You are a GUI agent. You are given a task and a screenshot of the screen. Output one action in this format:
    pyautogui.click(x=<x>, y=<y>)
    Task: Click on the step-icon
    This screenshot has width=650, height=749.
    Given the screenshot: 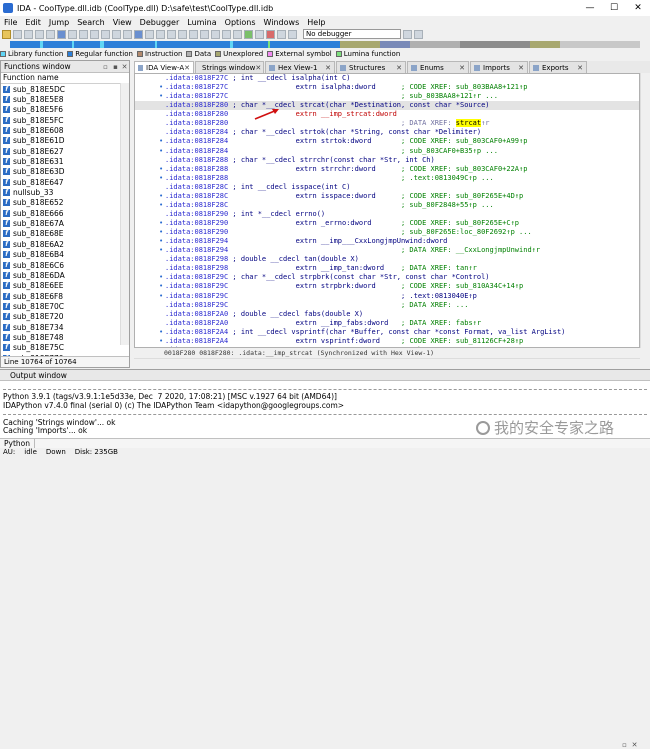 What is the action you would take?
    pyautogui.click(x=281, y=34)
    